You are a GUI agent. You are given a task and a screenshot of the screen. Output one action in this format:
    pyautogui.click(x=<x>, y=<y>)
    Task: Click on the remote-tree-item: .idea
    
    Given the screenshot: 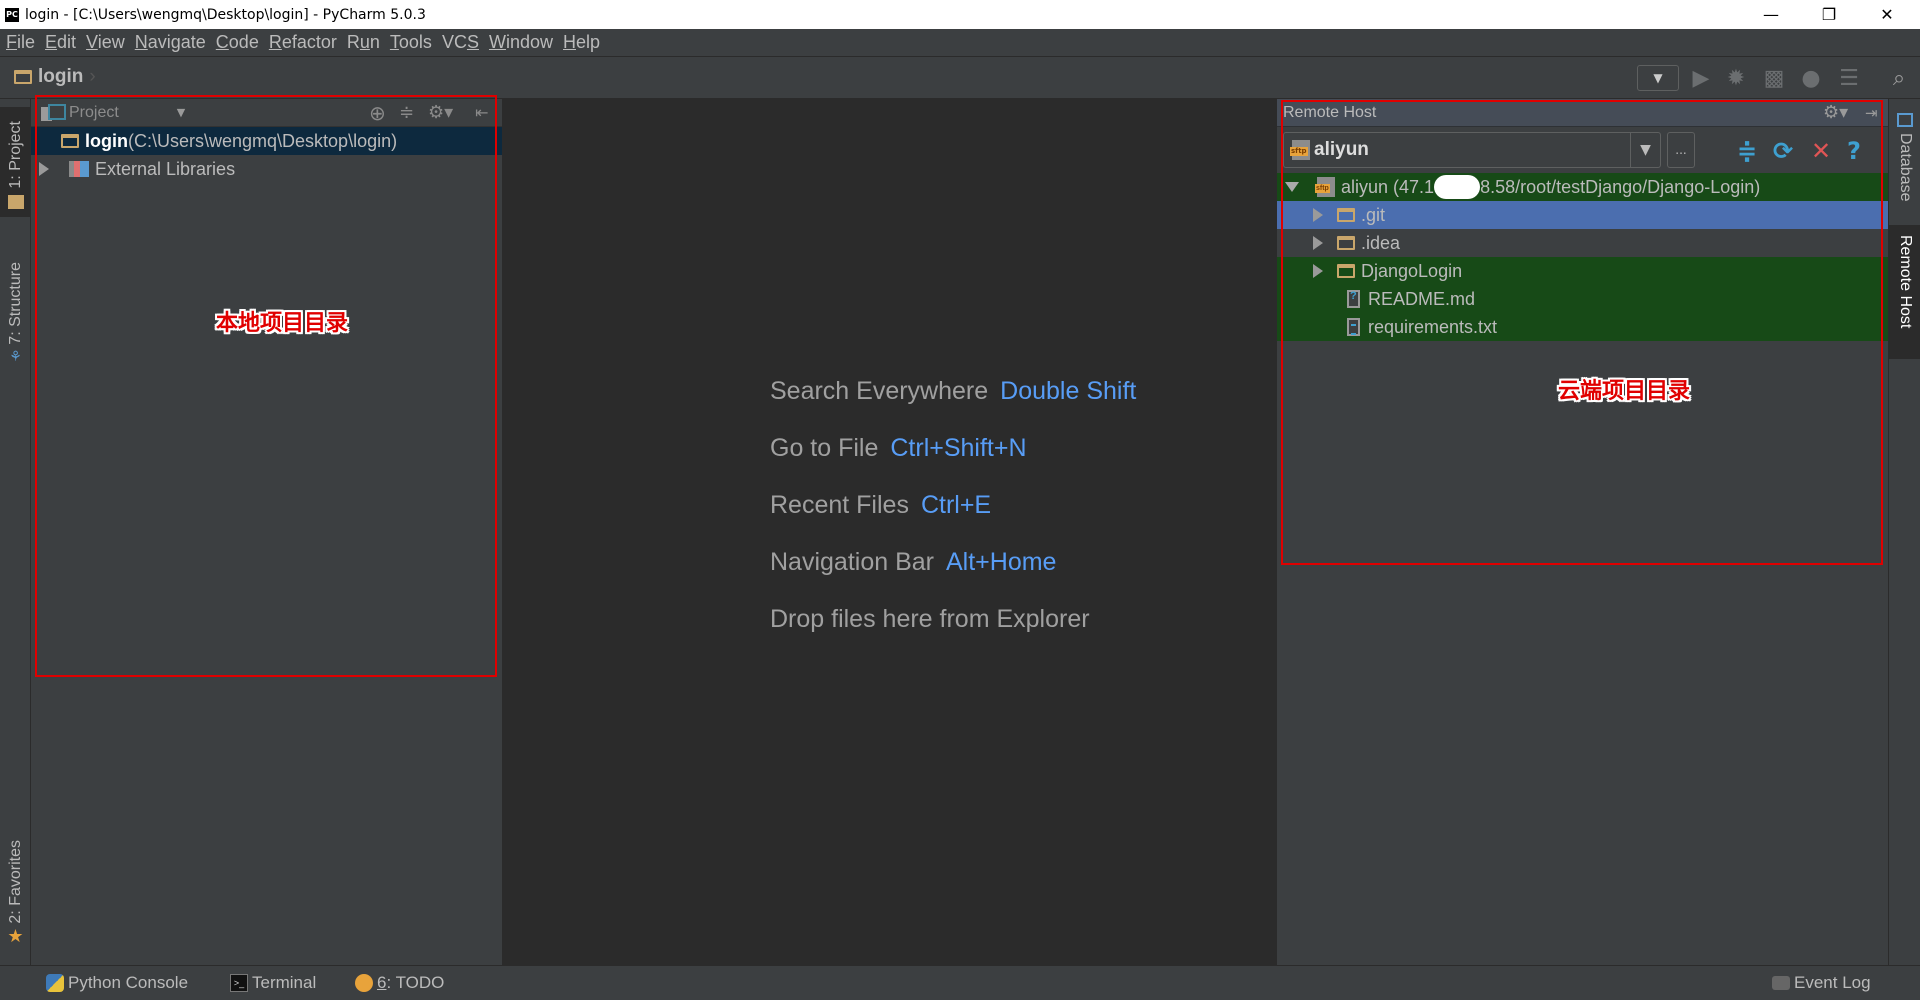 What is the action you would take?
    pyautogui.click(x=1582, y=243)
    